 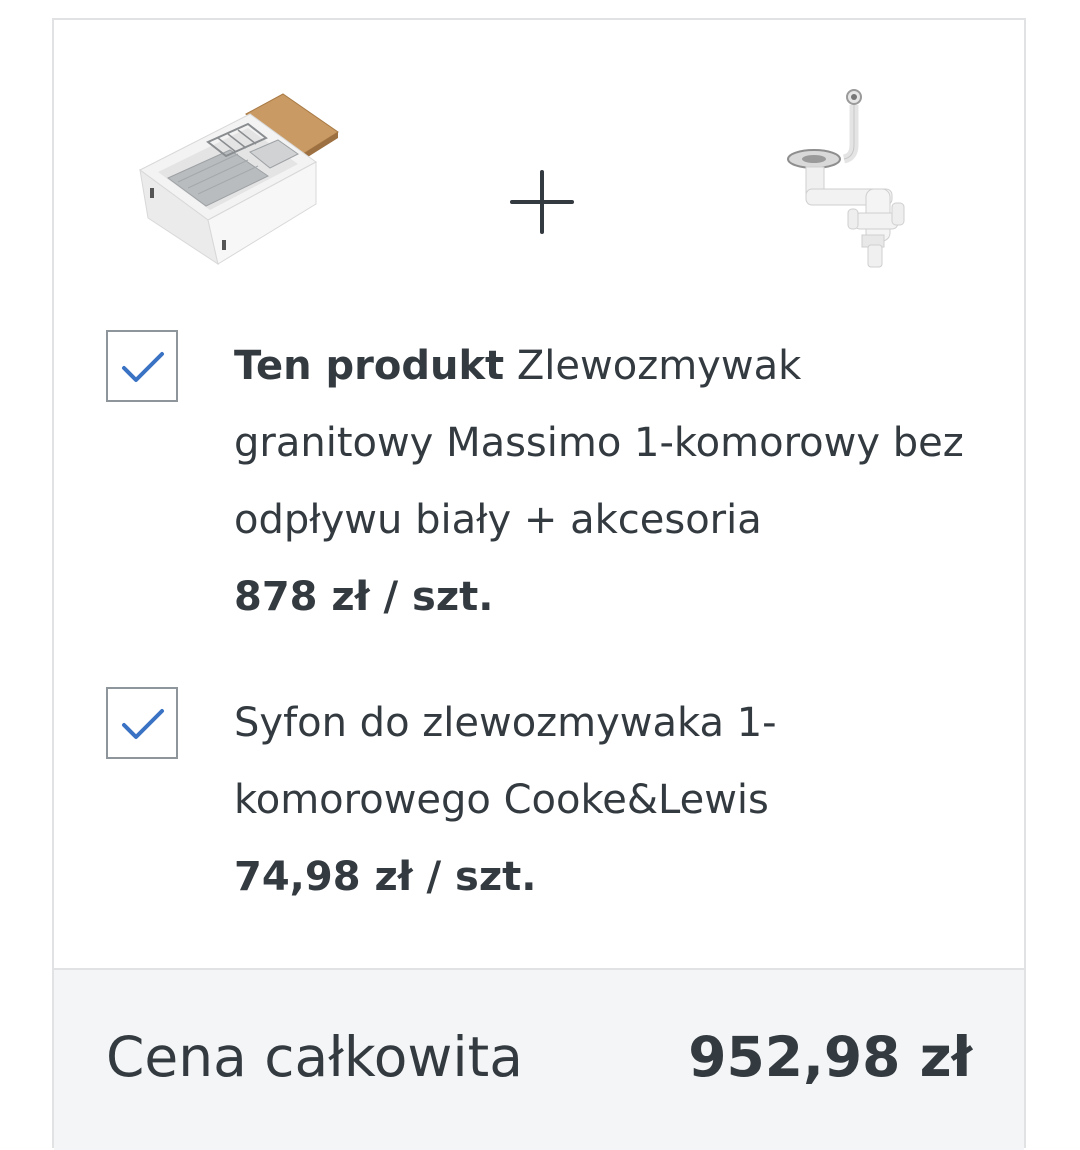 What do you see at coordinates (369, 366) in the screenshot?
I see `item-prefix: Ten produkt` at bounding box center [369, 366].